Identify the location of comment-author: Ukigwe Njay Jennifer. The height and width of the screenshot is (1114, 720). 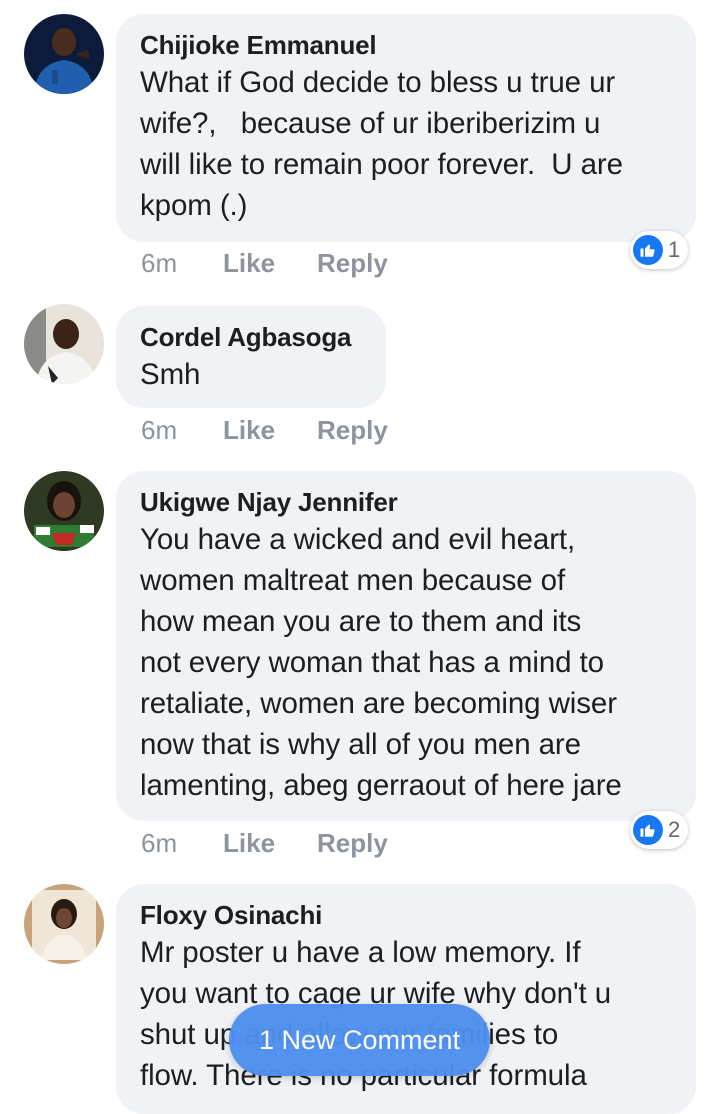
(406, 502).